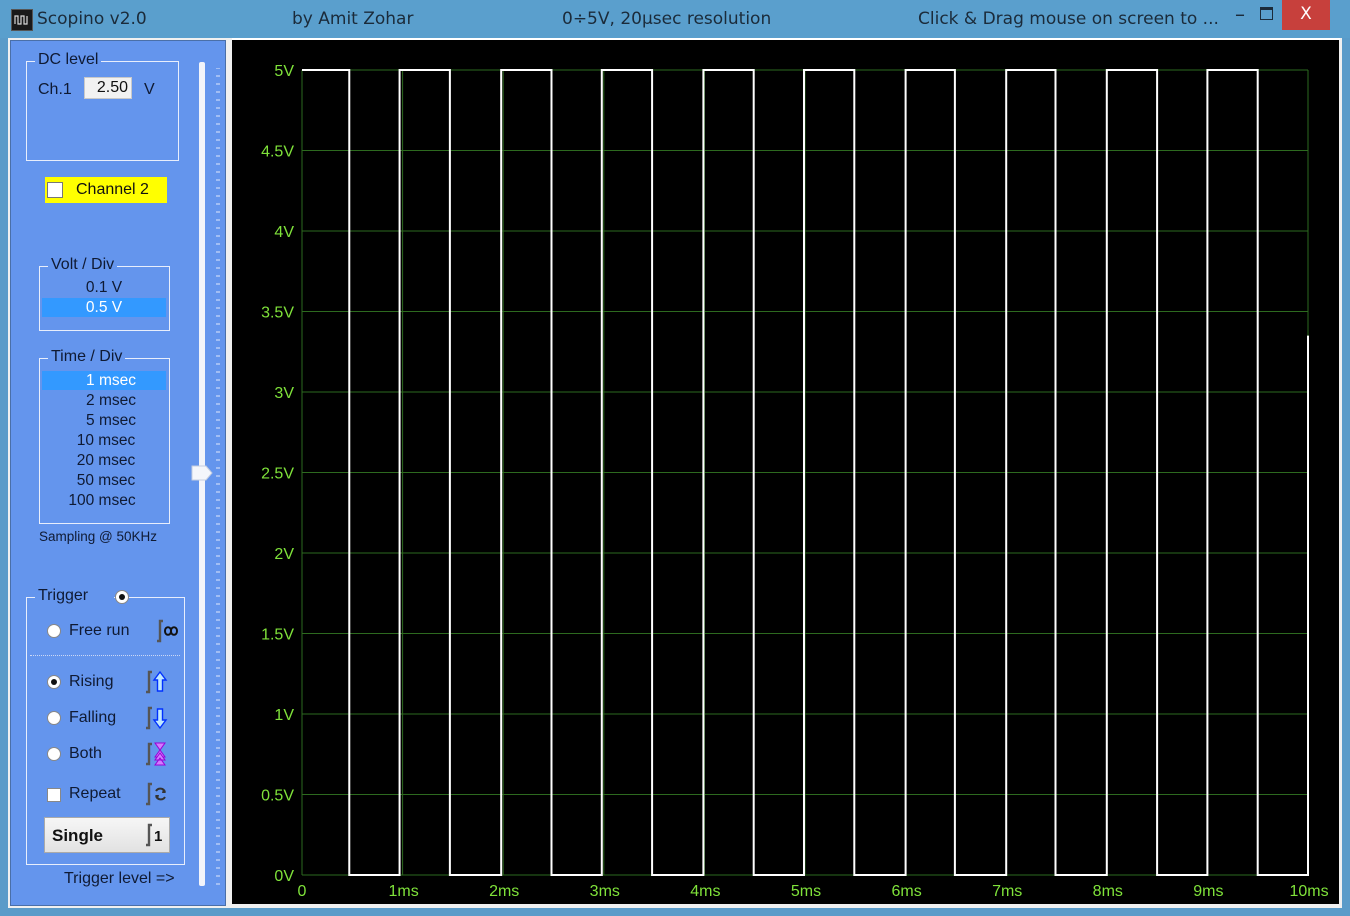 The image size is (1350, 916). Describe the element at coordinates (277, 635) in the screenshot. I see `y-tick-label: 1.5V` at that location.